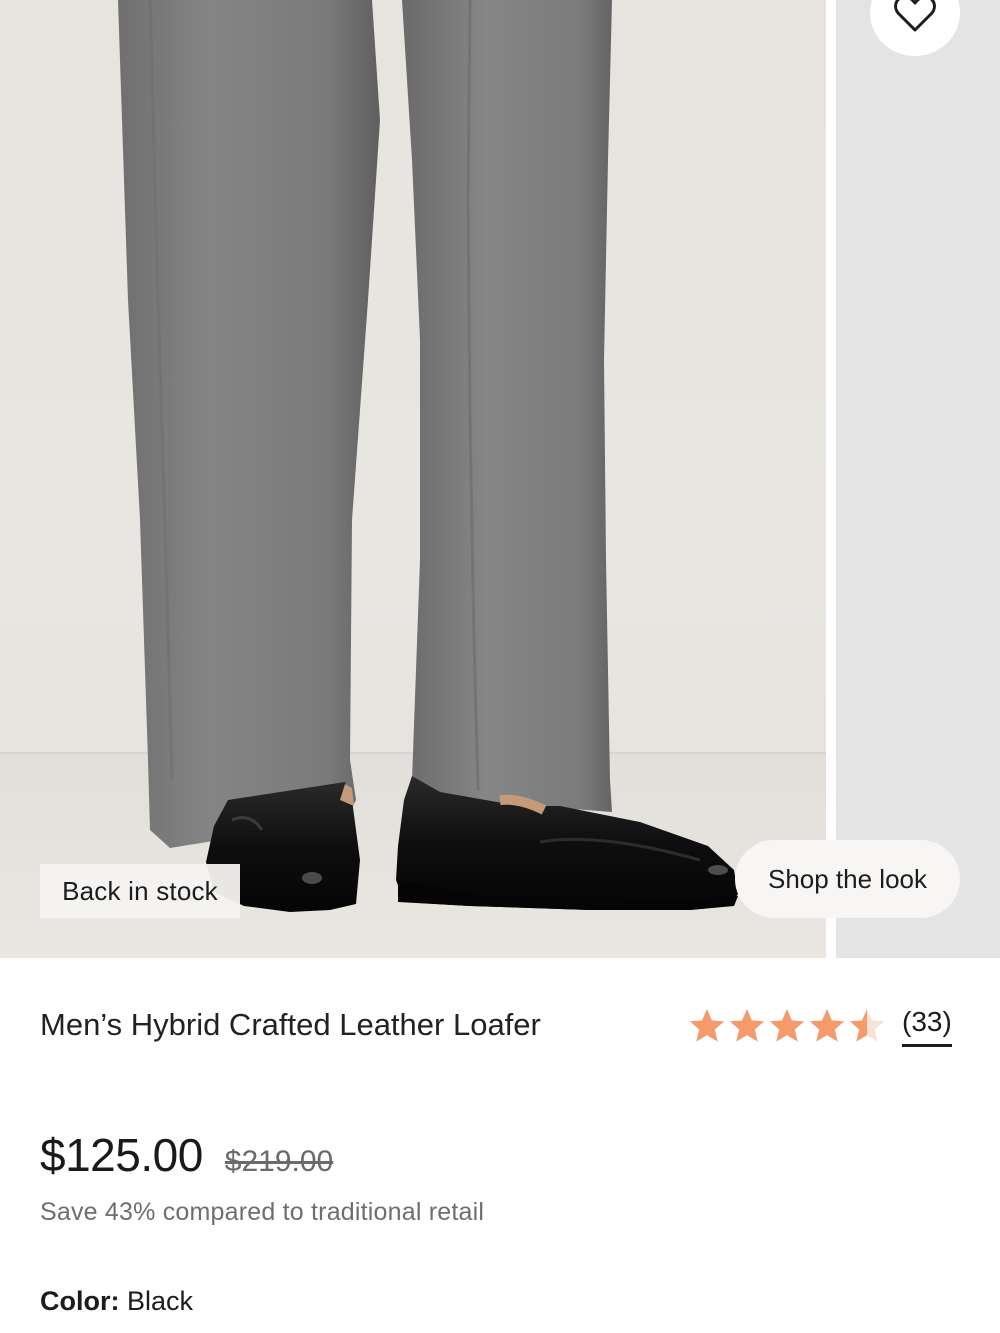 The width and height of the screenshot is (1000, 1333). Describe the element at coordinates (262, 1212) in the screenshot. I see `savings-text: Save 43% compared to traditional retail` at that location.